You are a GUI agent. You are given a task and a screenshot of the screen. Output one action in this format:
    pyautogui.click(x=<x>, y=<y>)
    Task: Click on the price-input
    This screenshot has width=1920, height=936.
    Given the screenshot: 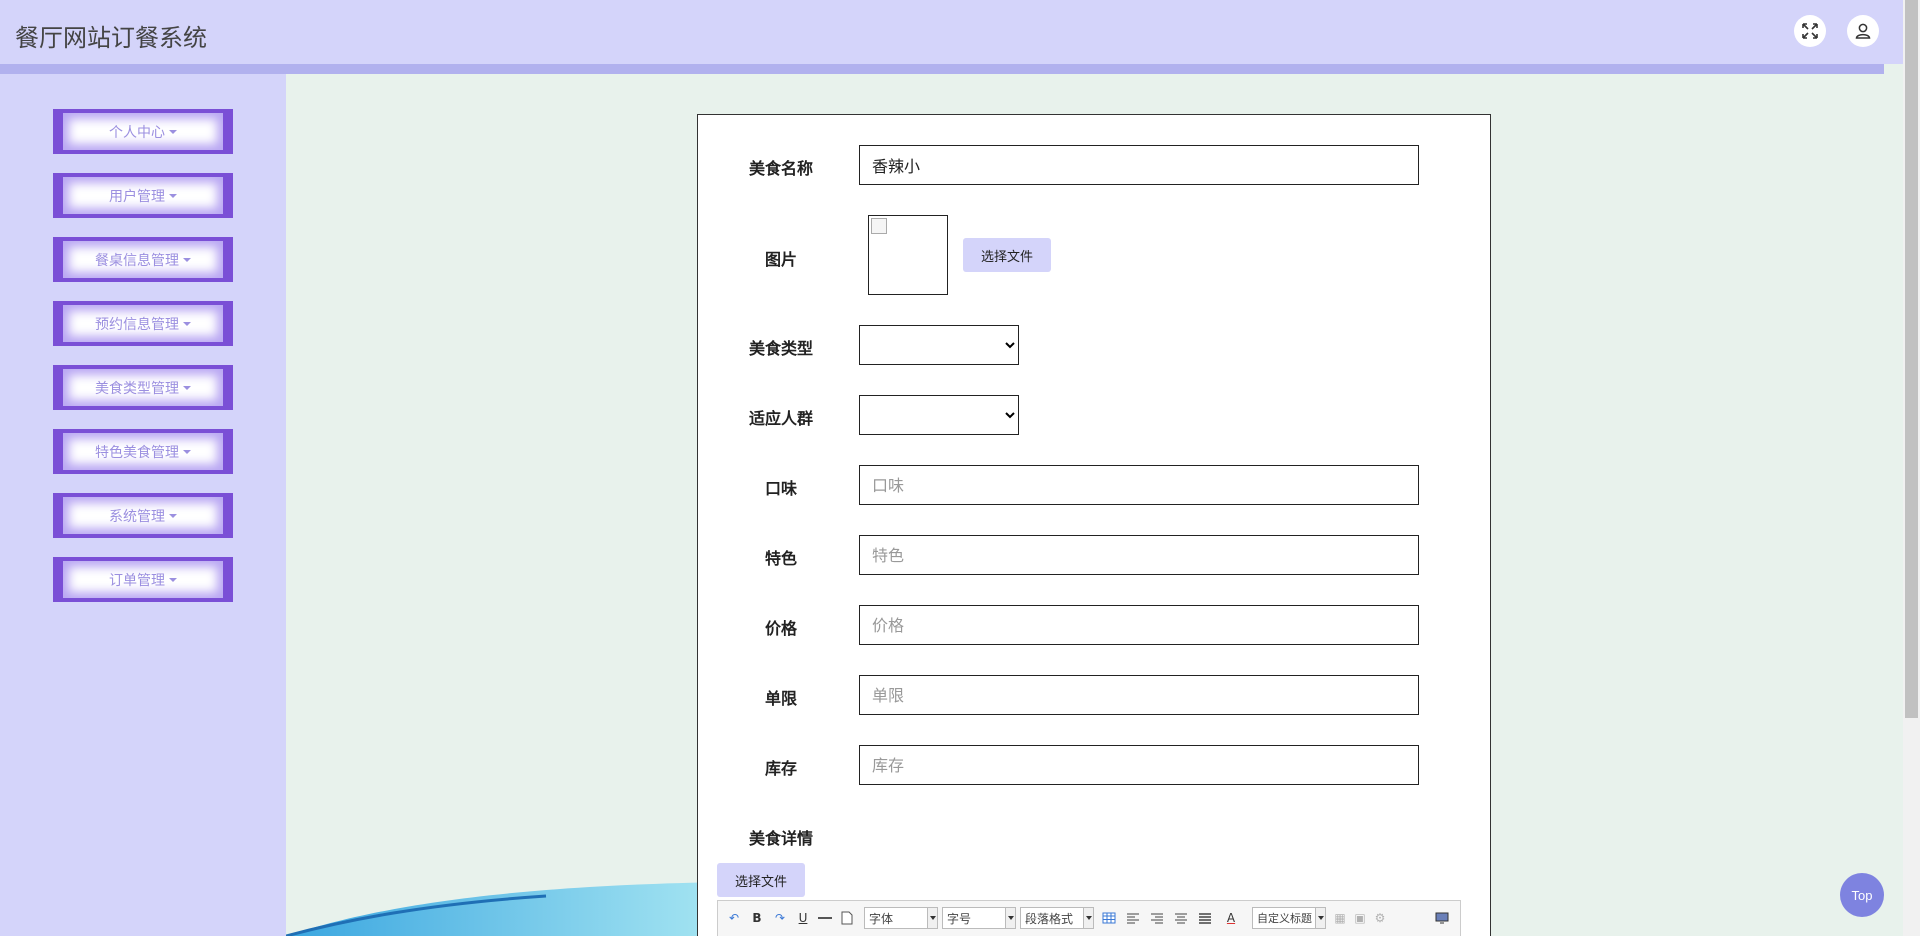 What is the action you would take?
    pyautogui.click(x=1139, y=625)
    